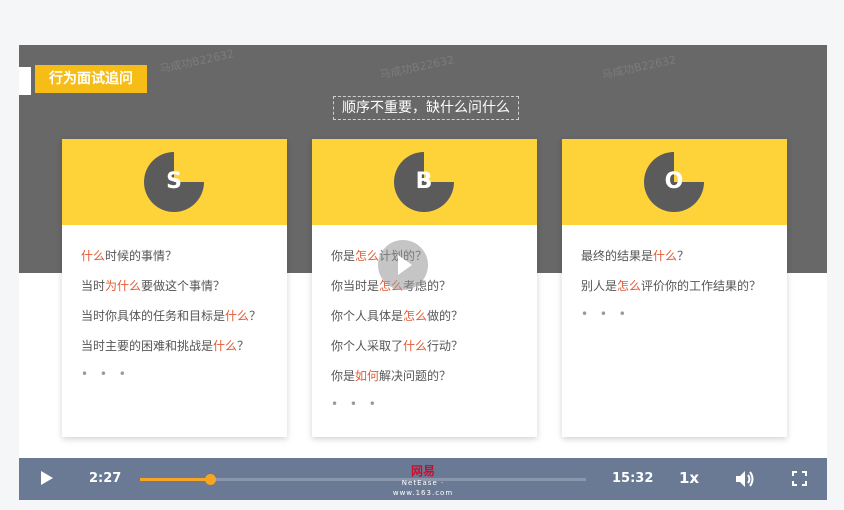 The image size is (844, 510). I want to click on pie-emblem-icon: B, so click(425, 182).